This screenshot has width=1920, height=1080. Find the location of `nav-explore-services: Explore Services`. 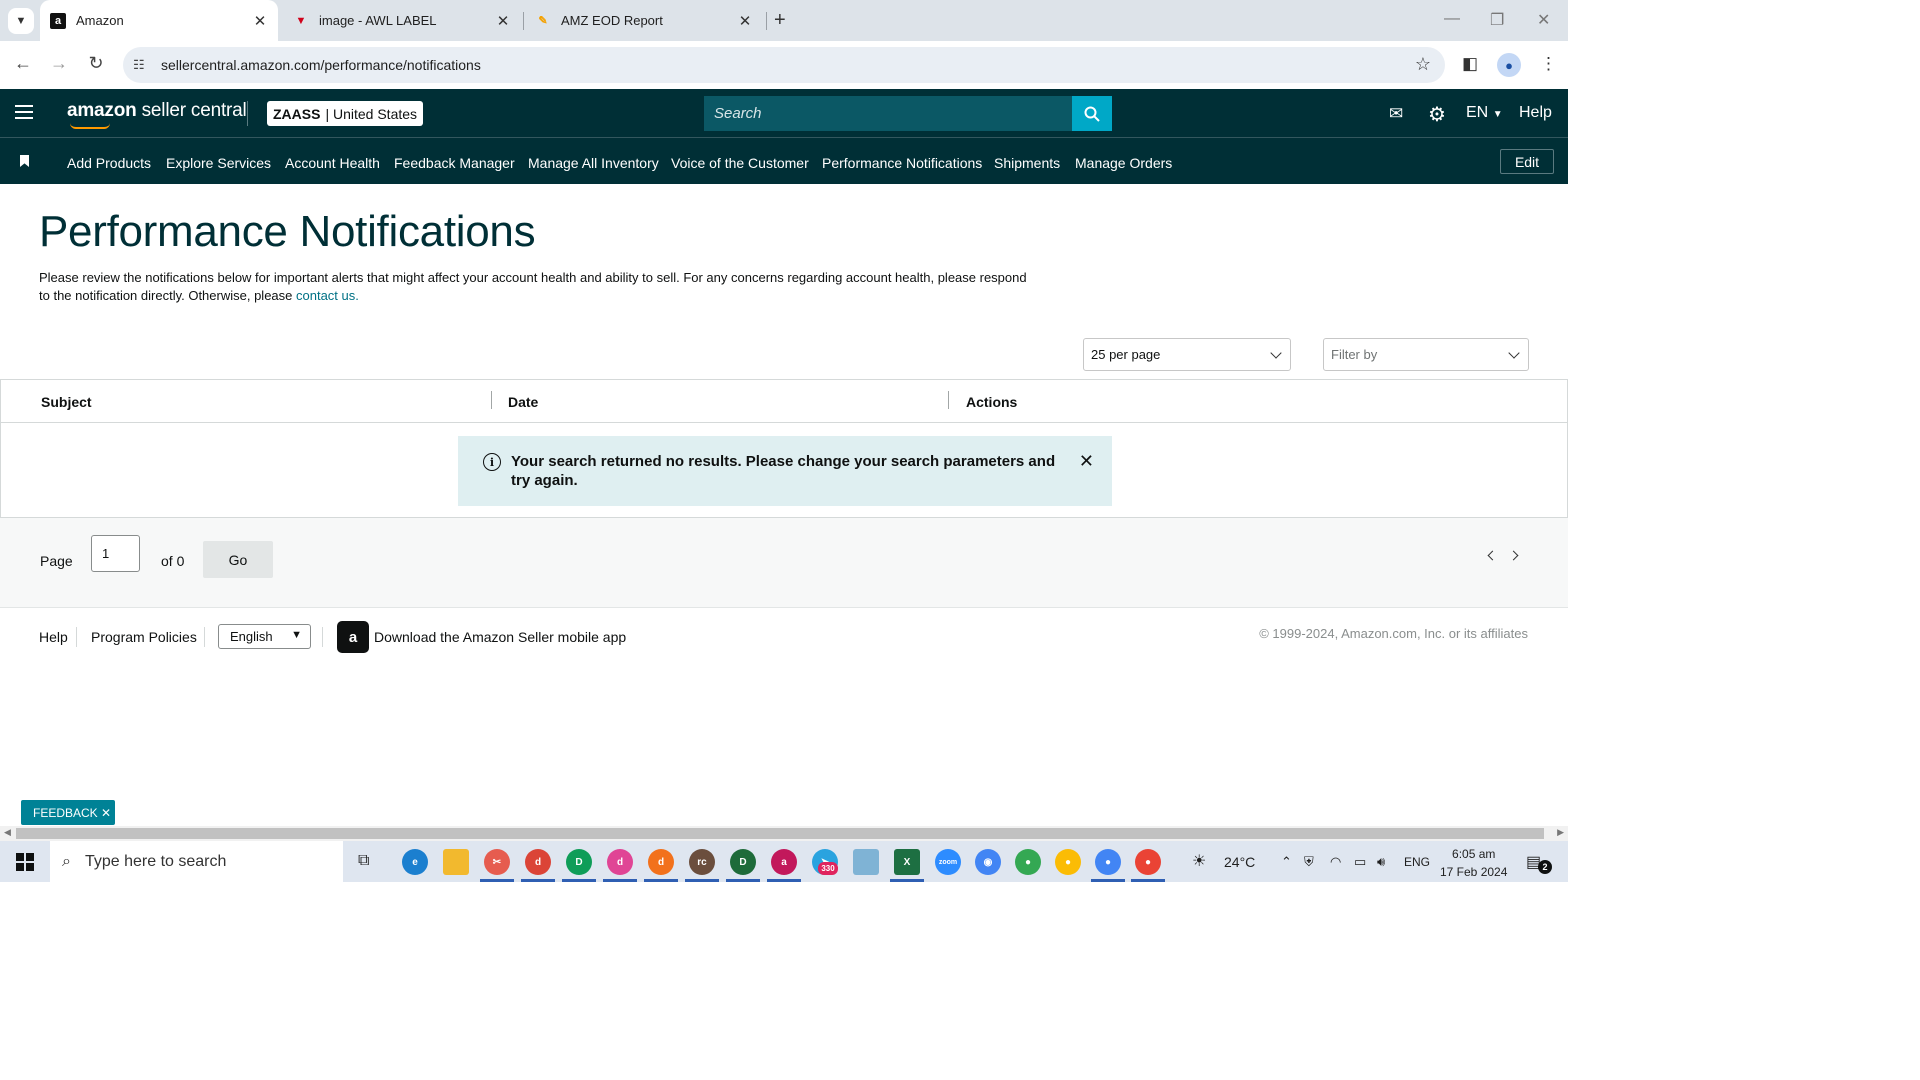

nav-explore-services: Explore Services is located at coordinates (218, 163).